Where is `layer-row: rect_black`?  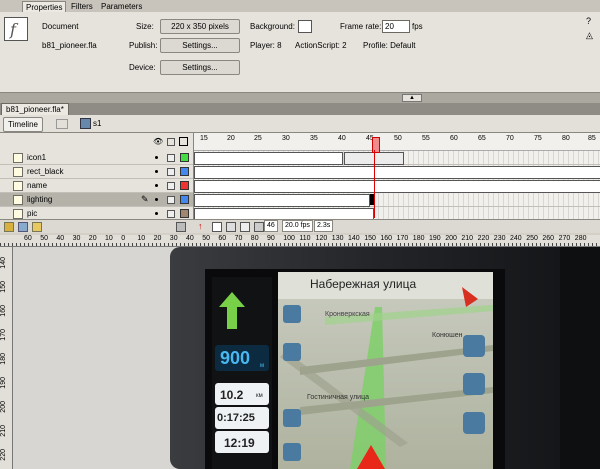 layer-row: rect_black is located at coordinates (96, 172).